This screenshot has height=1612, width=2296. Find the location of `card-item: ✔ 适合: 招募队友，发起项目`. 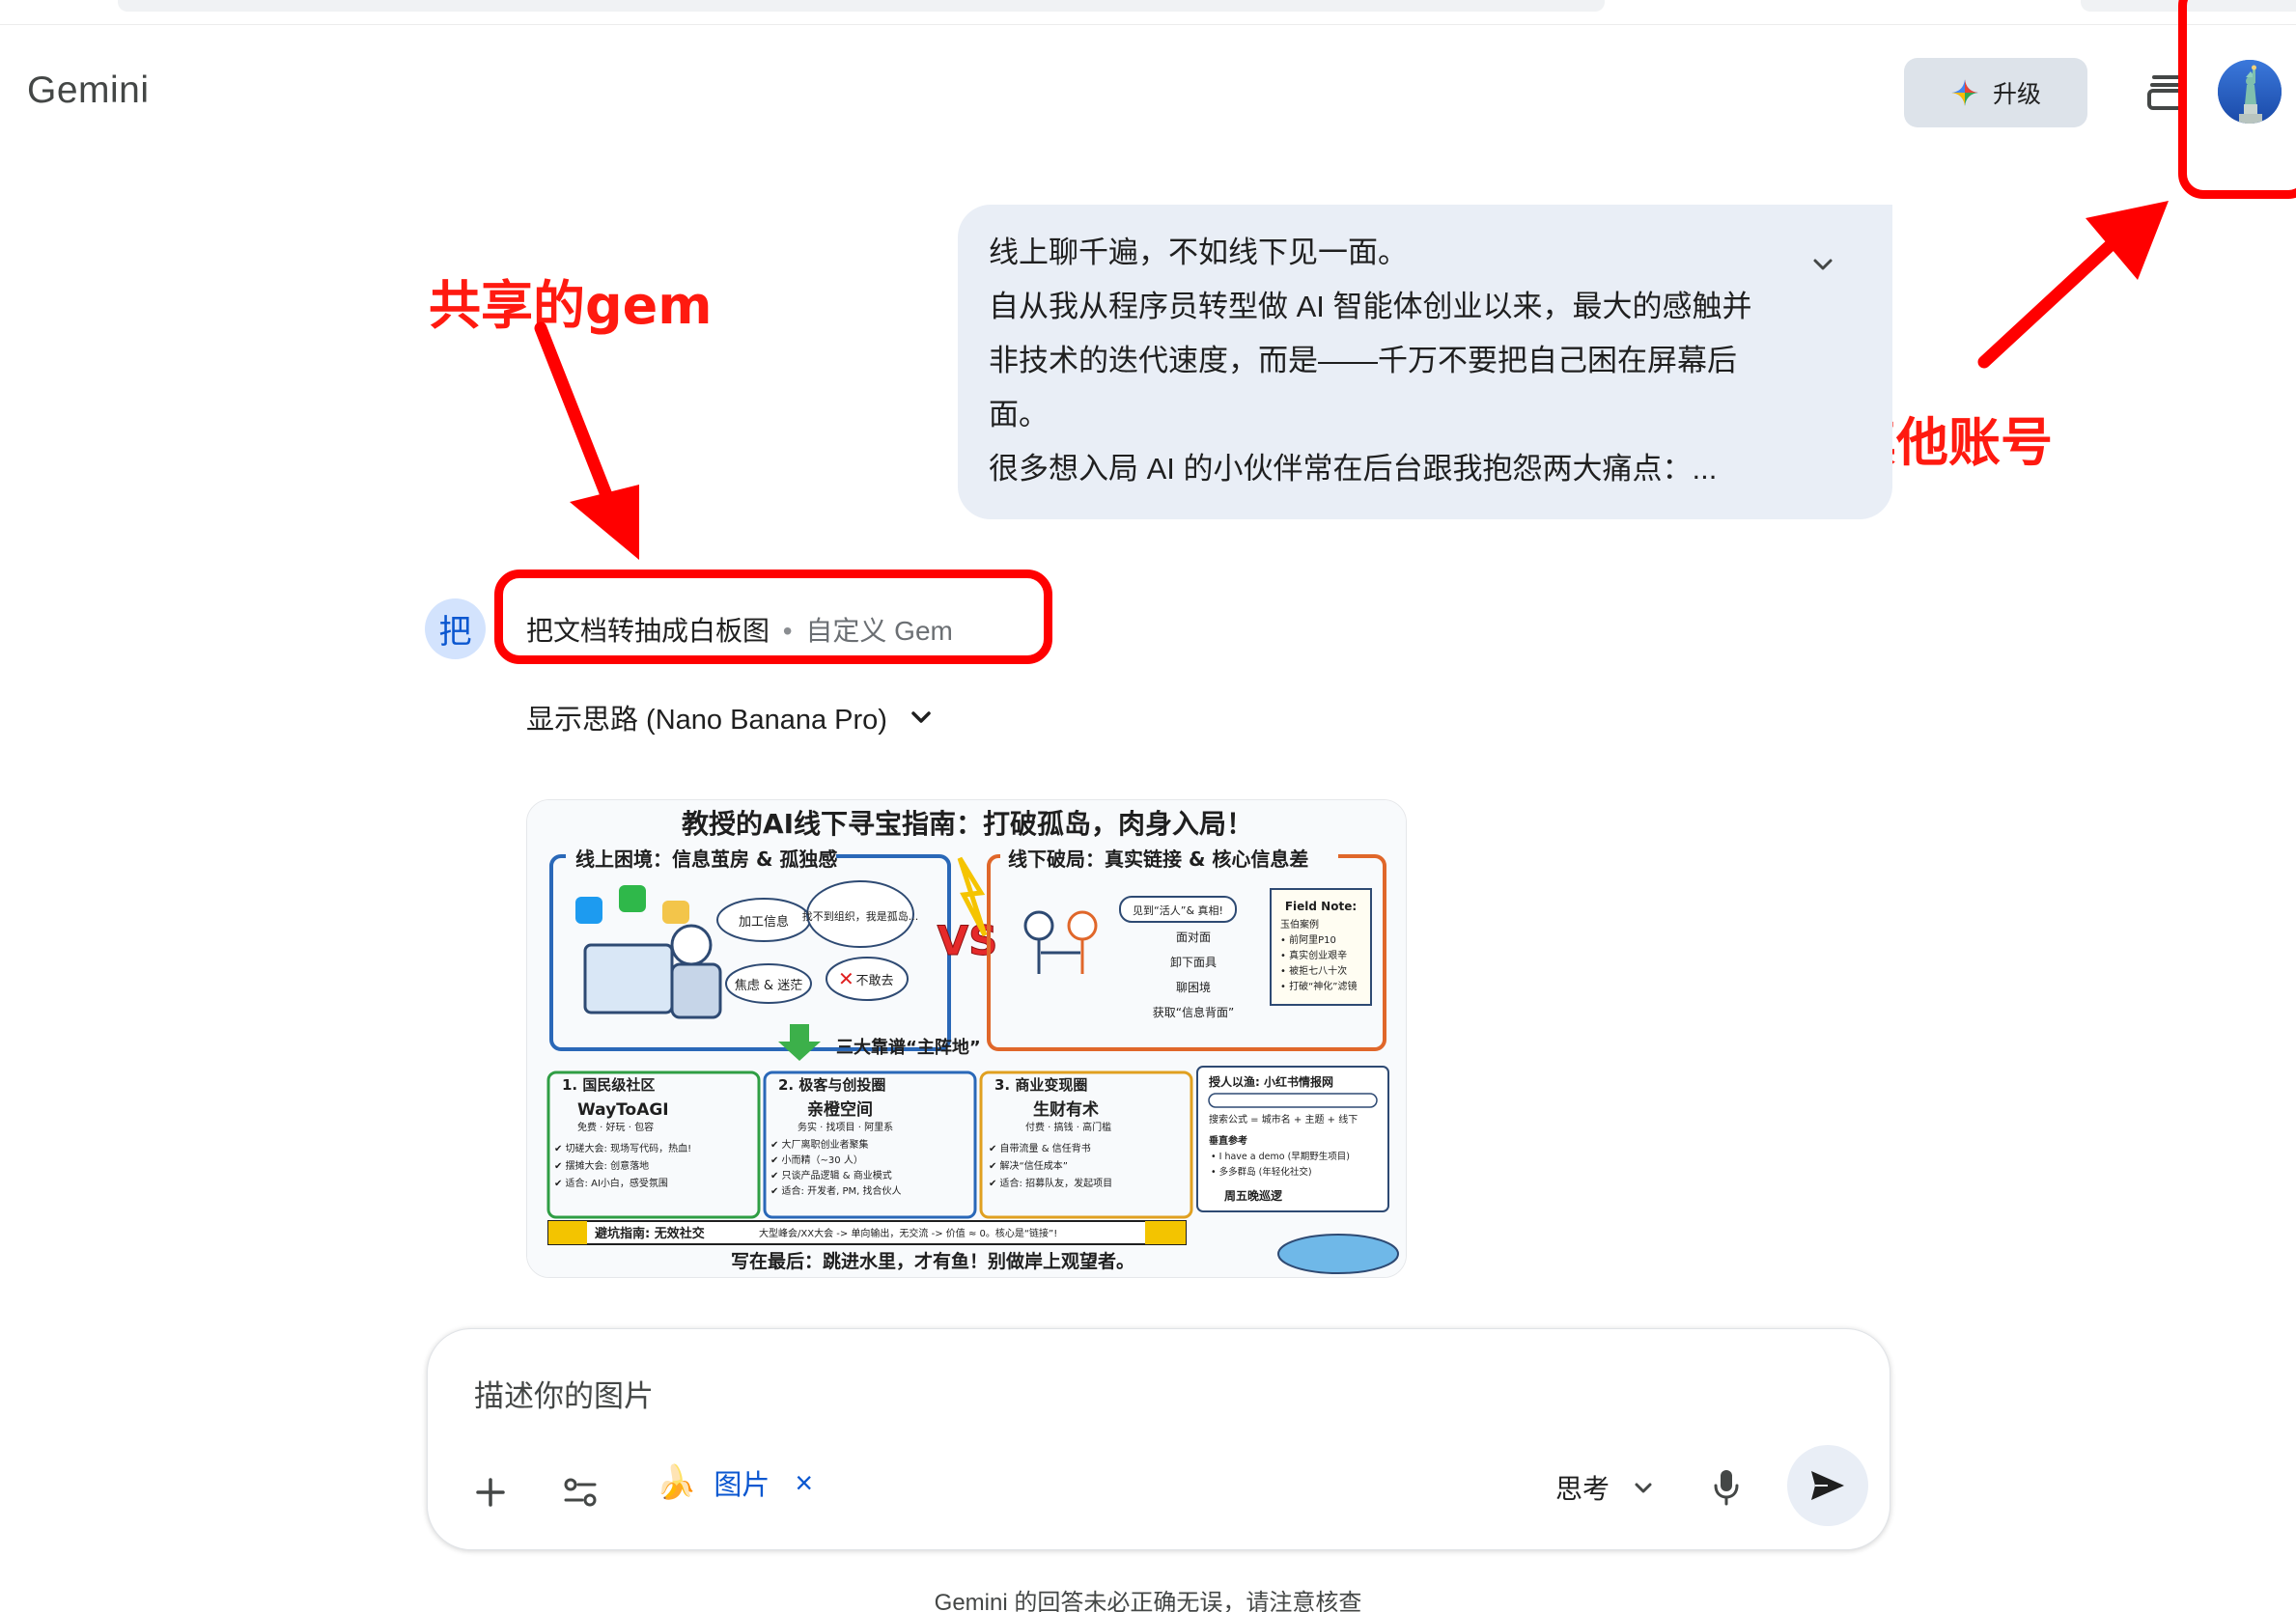

card-item: ✔ 适合: 招募队友，发起项目 is located at coordinates (1051, 1183).